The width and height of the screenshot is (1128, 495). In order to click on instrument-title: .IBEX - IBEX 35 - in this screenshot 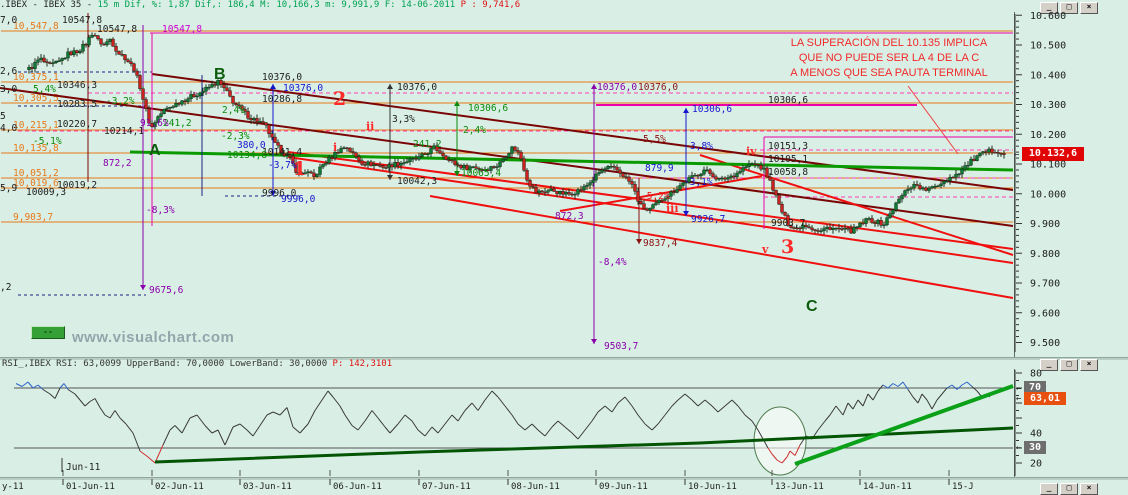, I will do `click(49, 5)`.